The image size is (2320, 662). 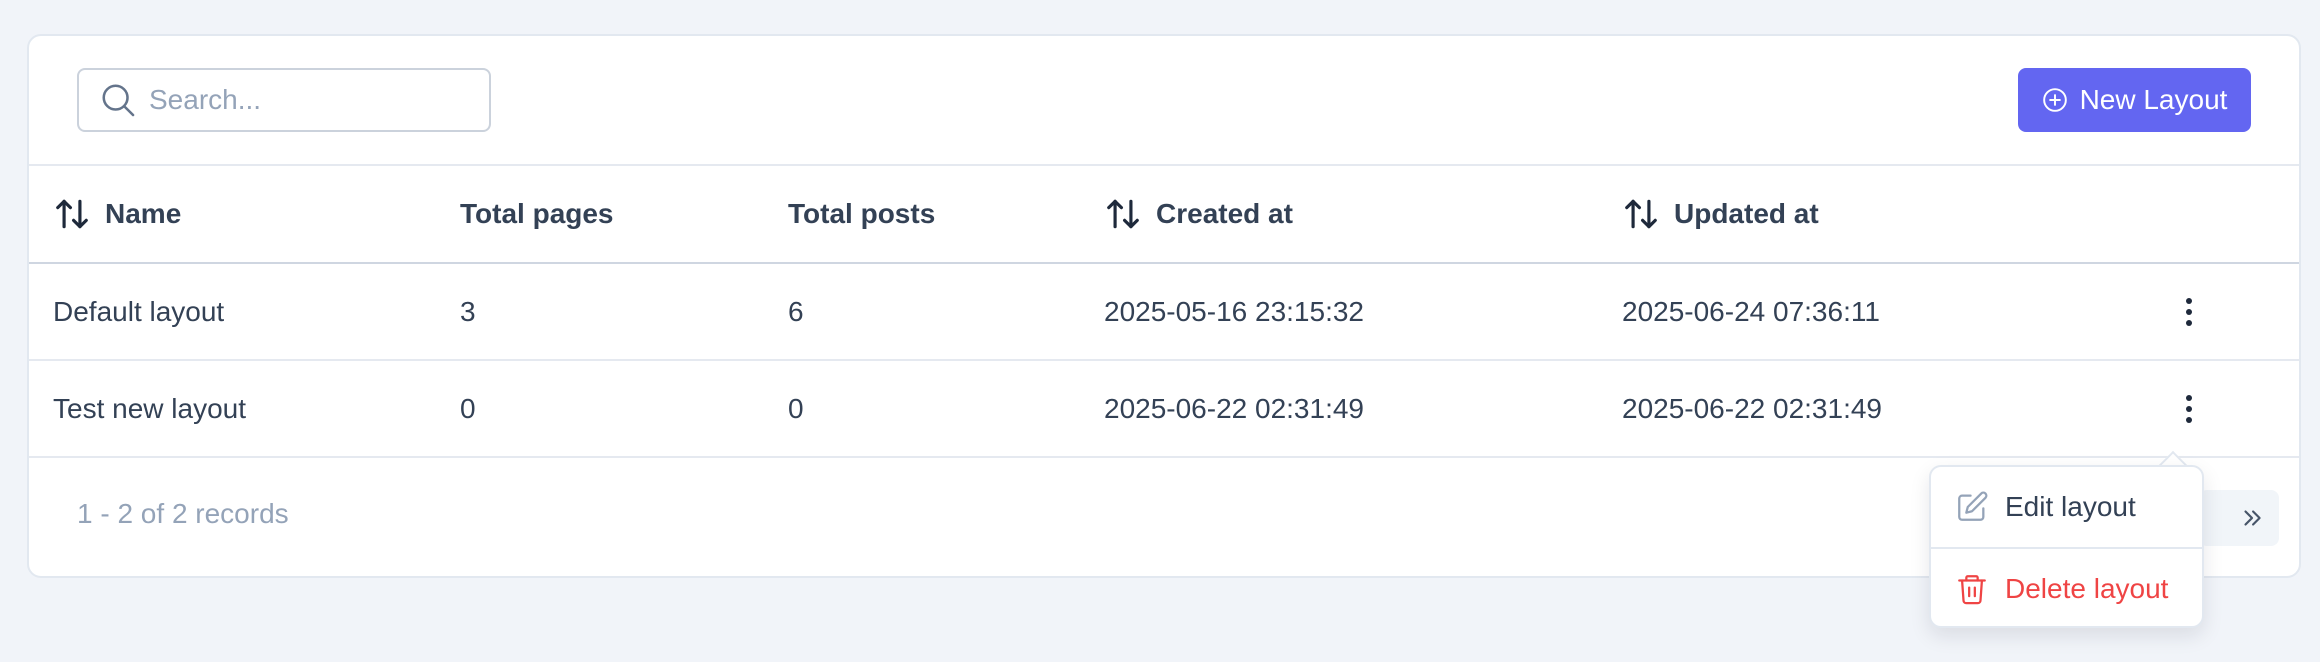 I want to click on column-updated-at-label: Updated at, so click(x=1746, y=213).